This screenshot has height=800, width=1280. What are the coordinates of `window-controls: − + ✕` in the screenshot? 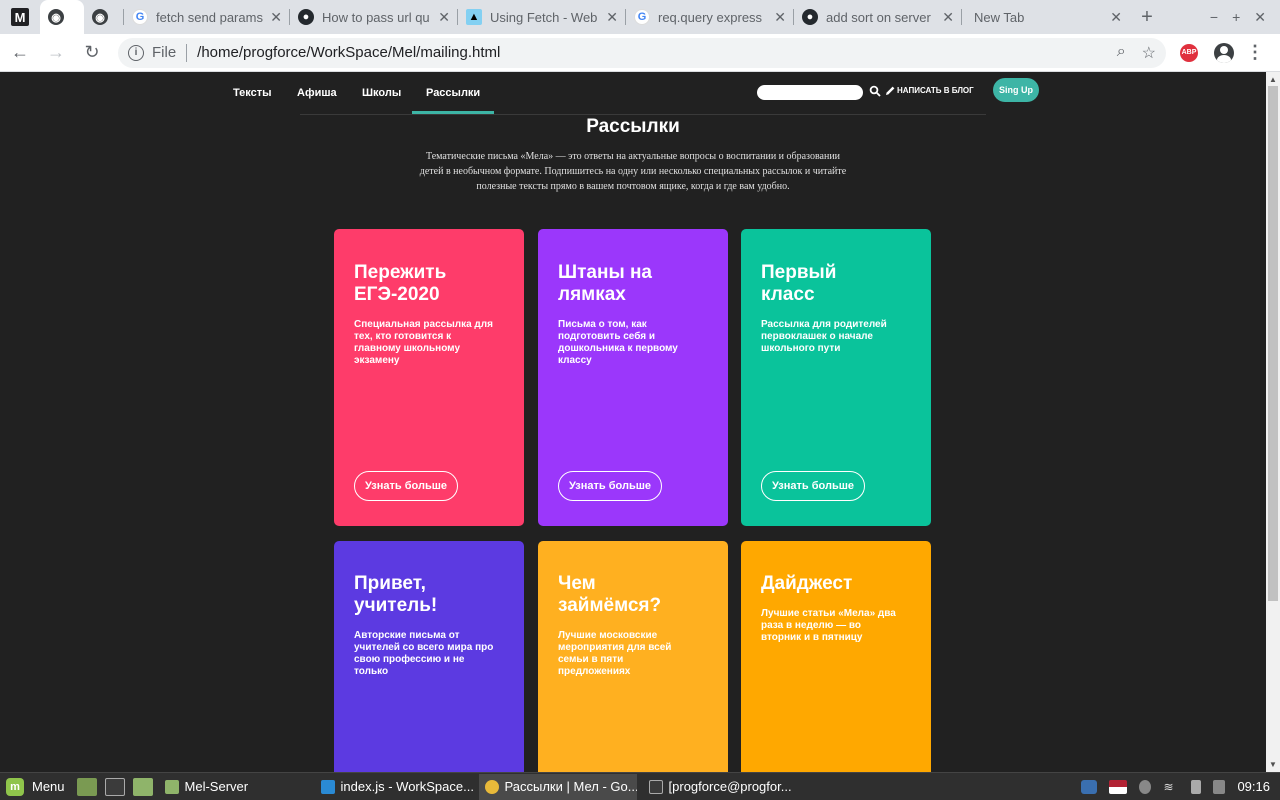 It's located at (1245, 17).